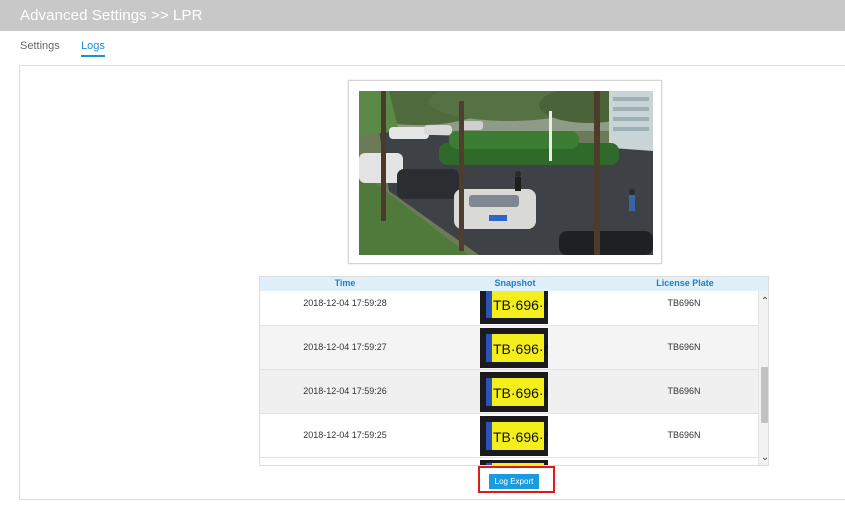  I want to click on log-export-button: Log Export, so click(514, 481).